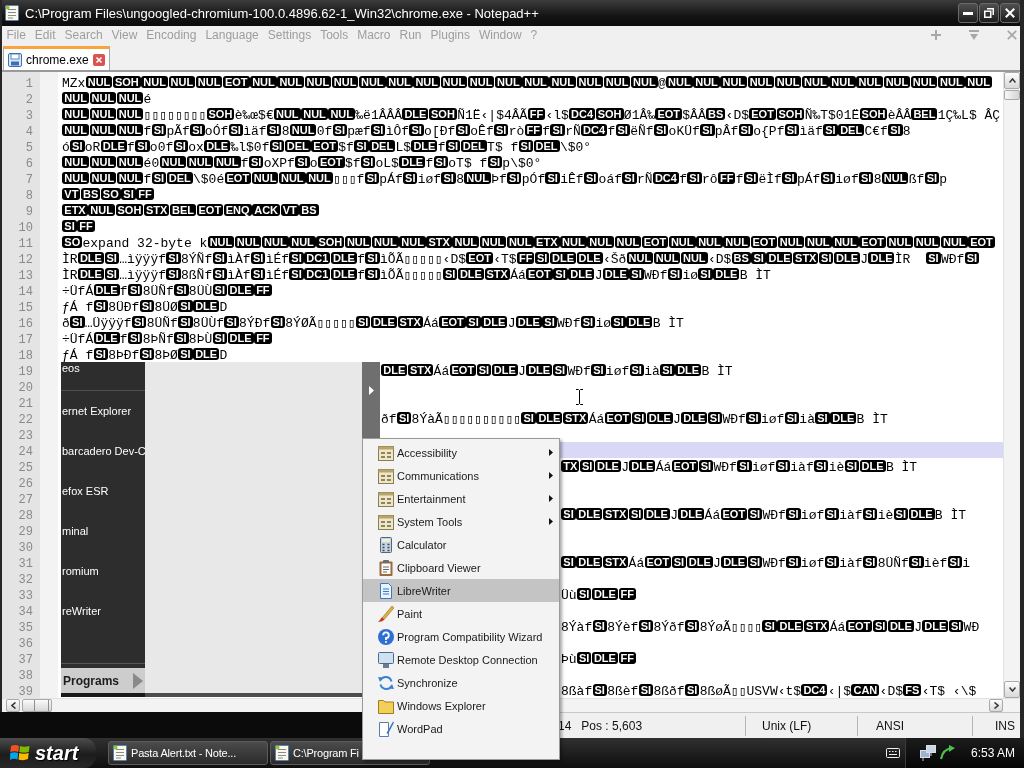  I want to click on line-number: 7, so click(29, 180).